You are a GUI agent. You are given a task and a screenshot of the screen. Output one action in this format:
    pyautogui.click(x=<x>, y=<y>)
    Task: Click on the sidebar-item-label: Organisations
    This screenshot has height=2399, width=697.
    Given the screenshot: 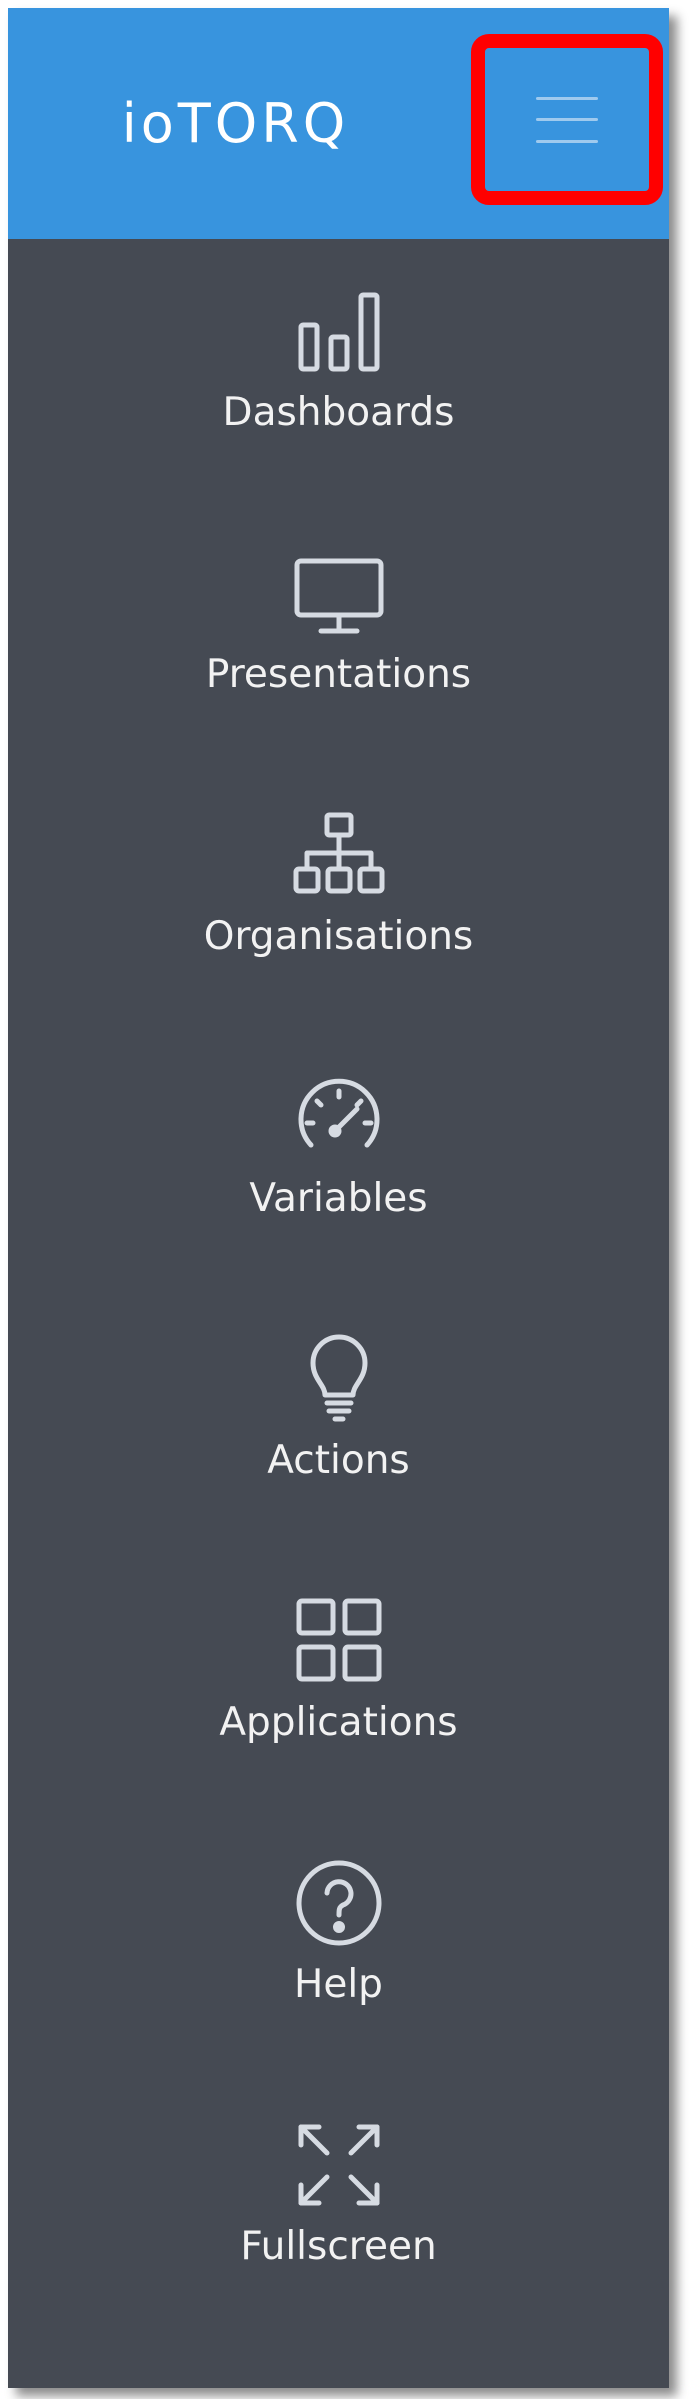 What is the action you would take?
    pyautogui.click(x=338, y=936)
    